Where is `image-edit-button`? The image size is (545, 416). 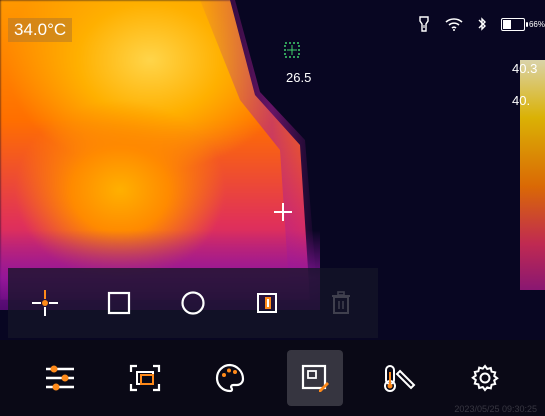 image-edit-button is located at coordinates (314, 378).